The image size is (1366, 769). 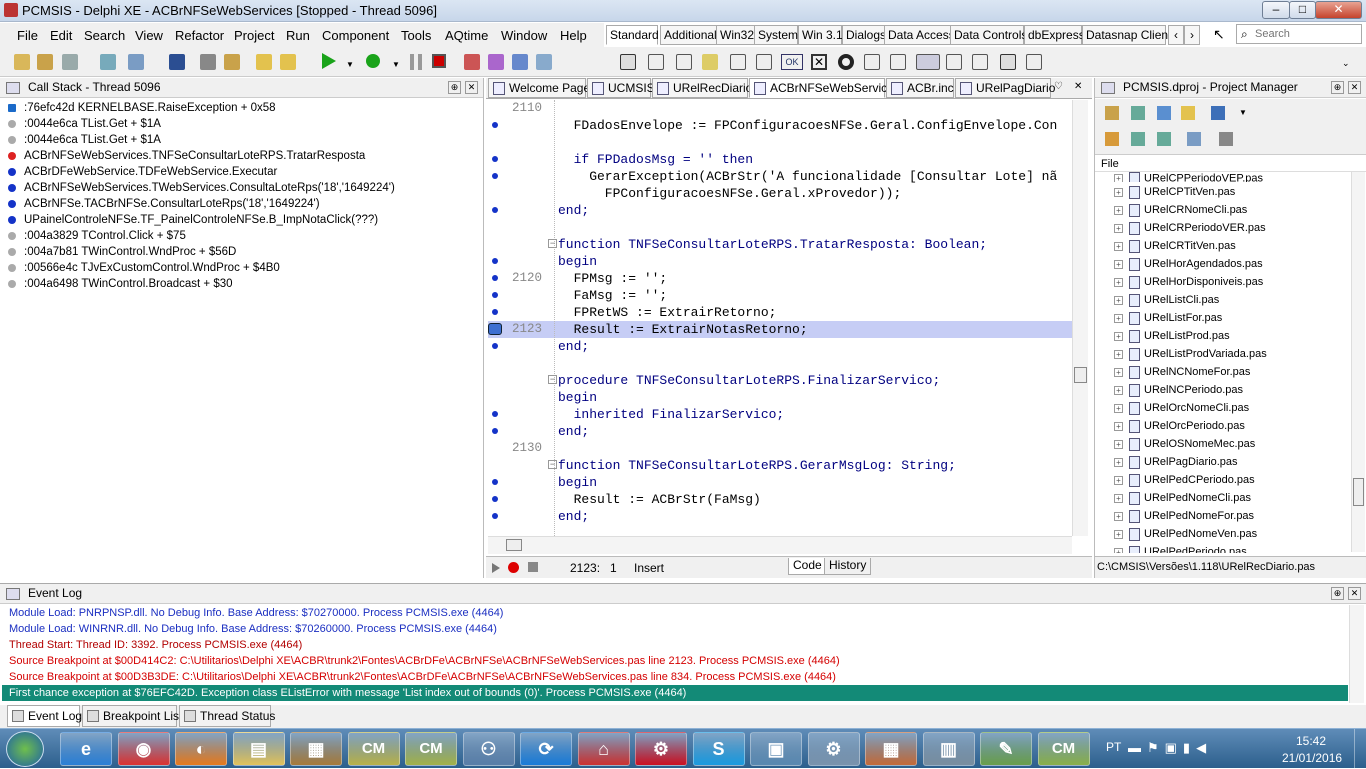 I want to click on clock-time: 15:42, so click(x=1311, y=741).